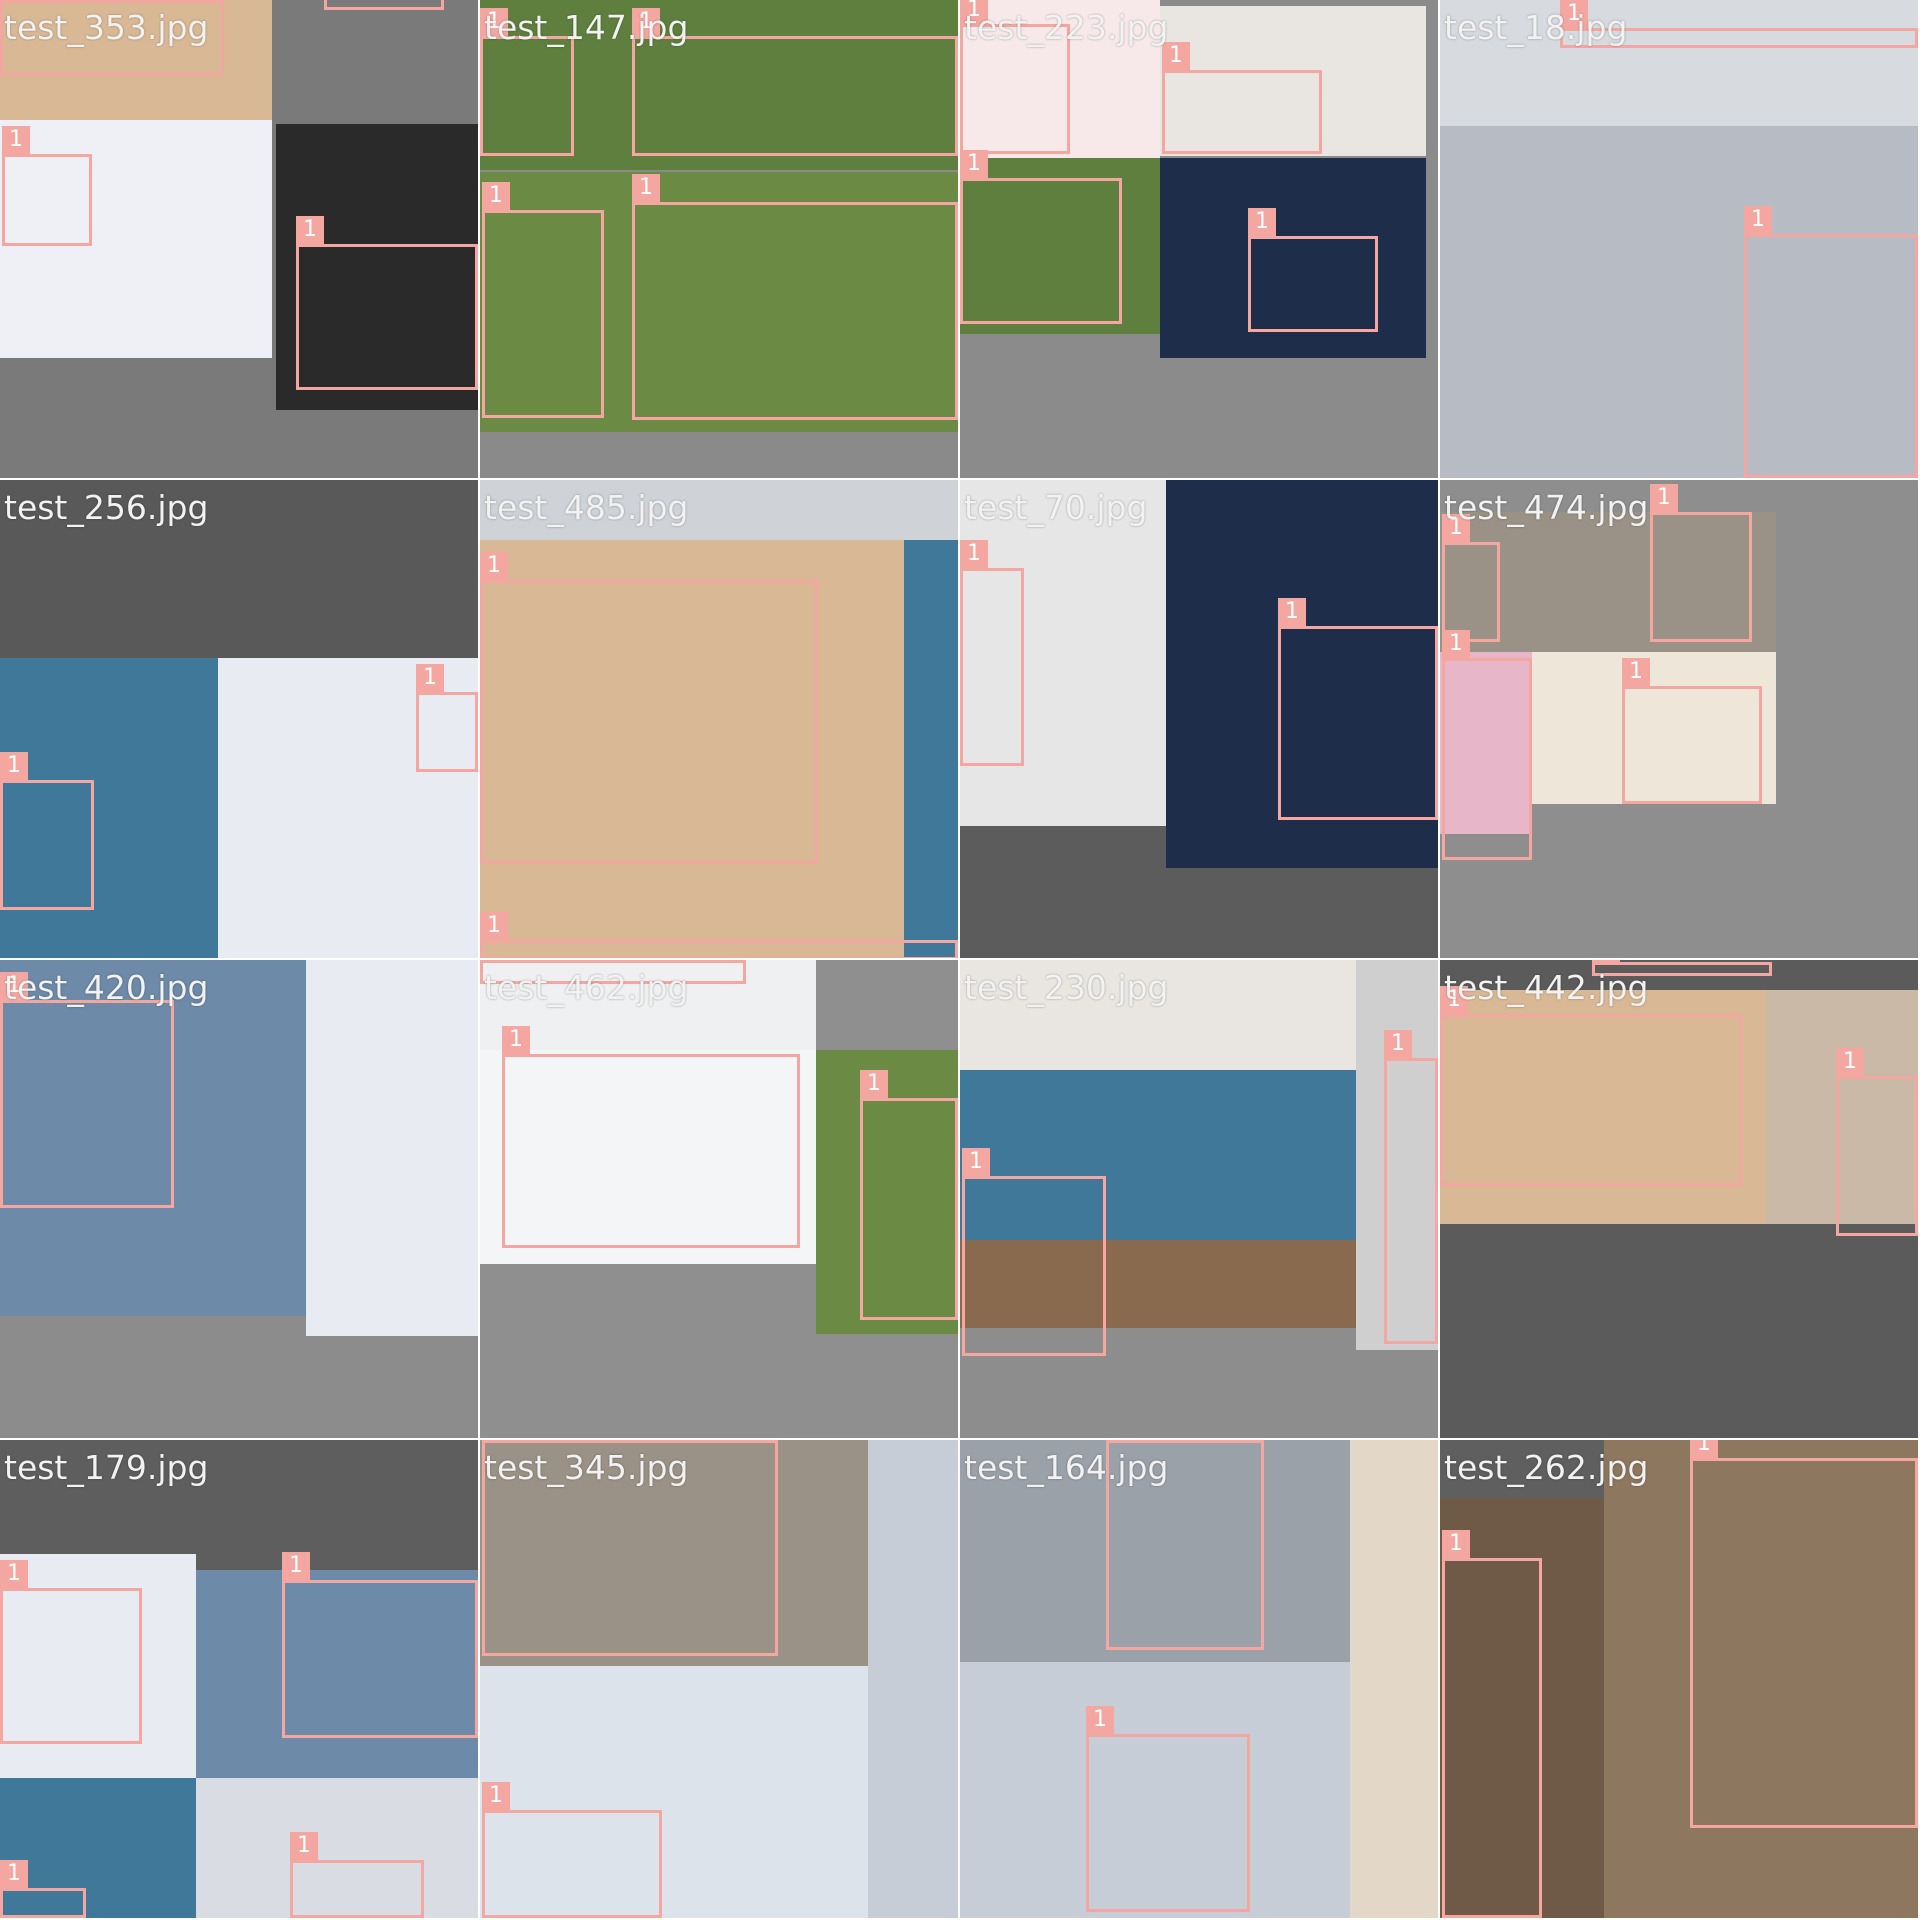 Image resolution: width=1920 pixels, height=1920 pixels. What do you see at coordinates (106, 987) in the screenshot?
I see `image-filename: test_420.jpg` at bounding box center [106, 987].